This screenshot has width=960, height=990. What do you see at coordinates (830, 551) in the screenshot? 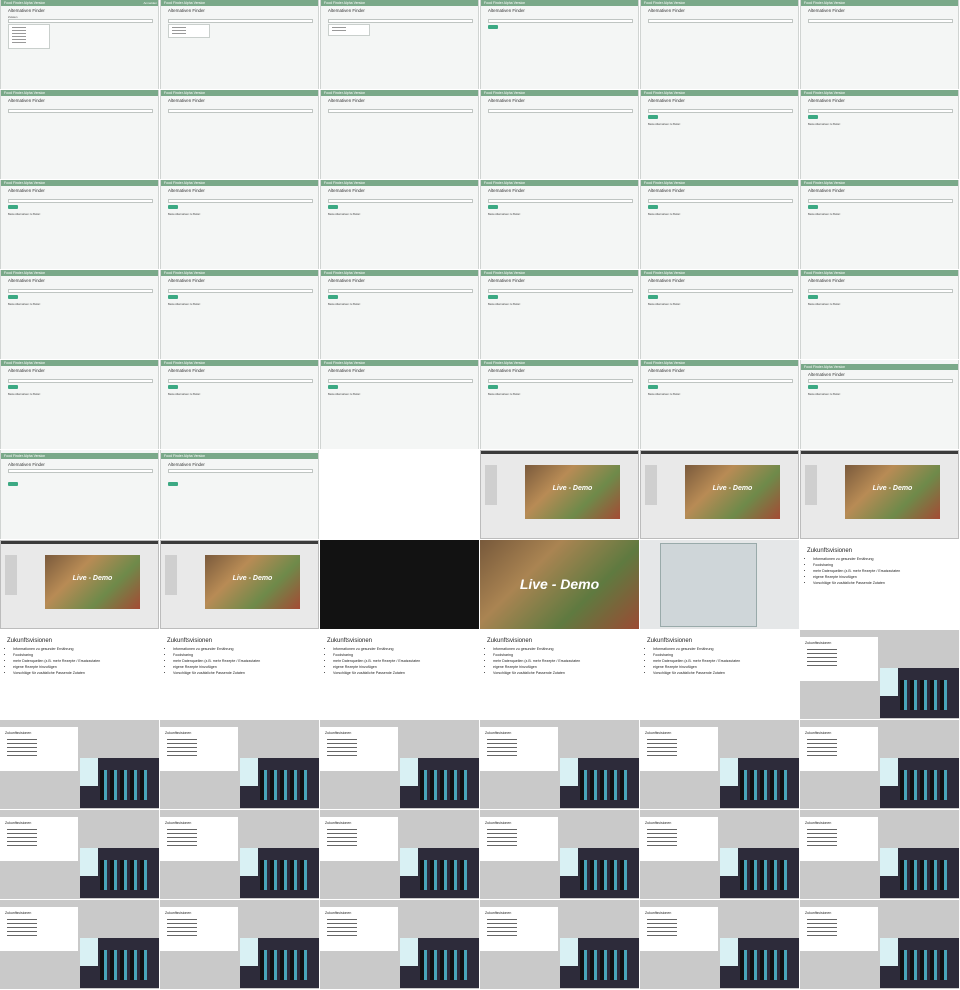
I see `slide-title: Zukunftsvisionen` at bounding box center [830, 551].